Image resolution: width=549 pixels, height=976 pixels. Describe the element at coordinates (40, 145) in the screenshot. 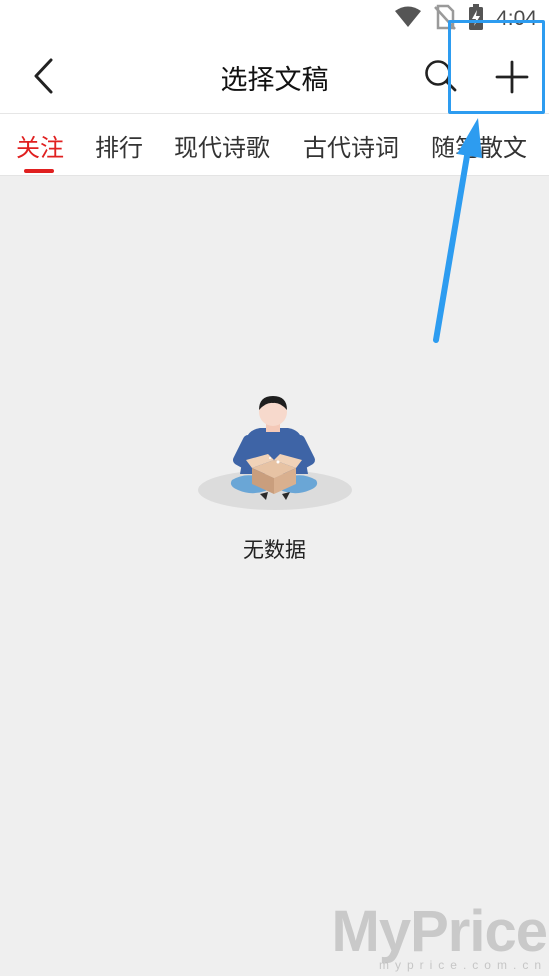

I see `tab-follow: 关注` at that location.